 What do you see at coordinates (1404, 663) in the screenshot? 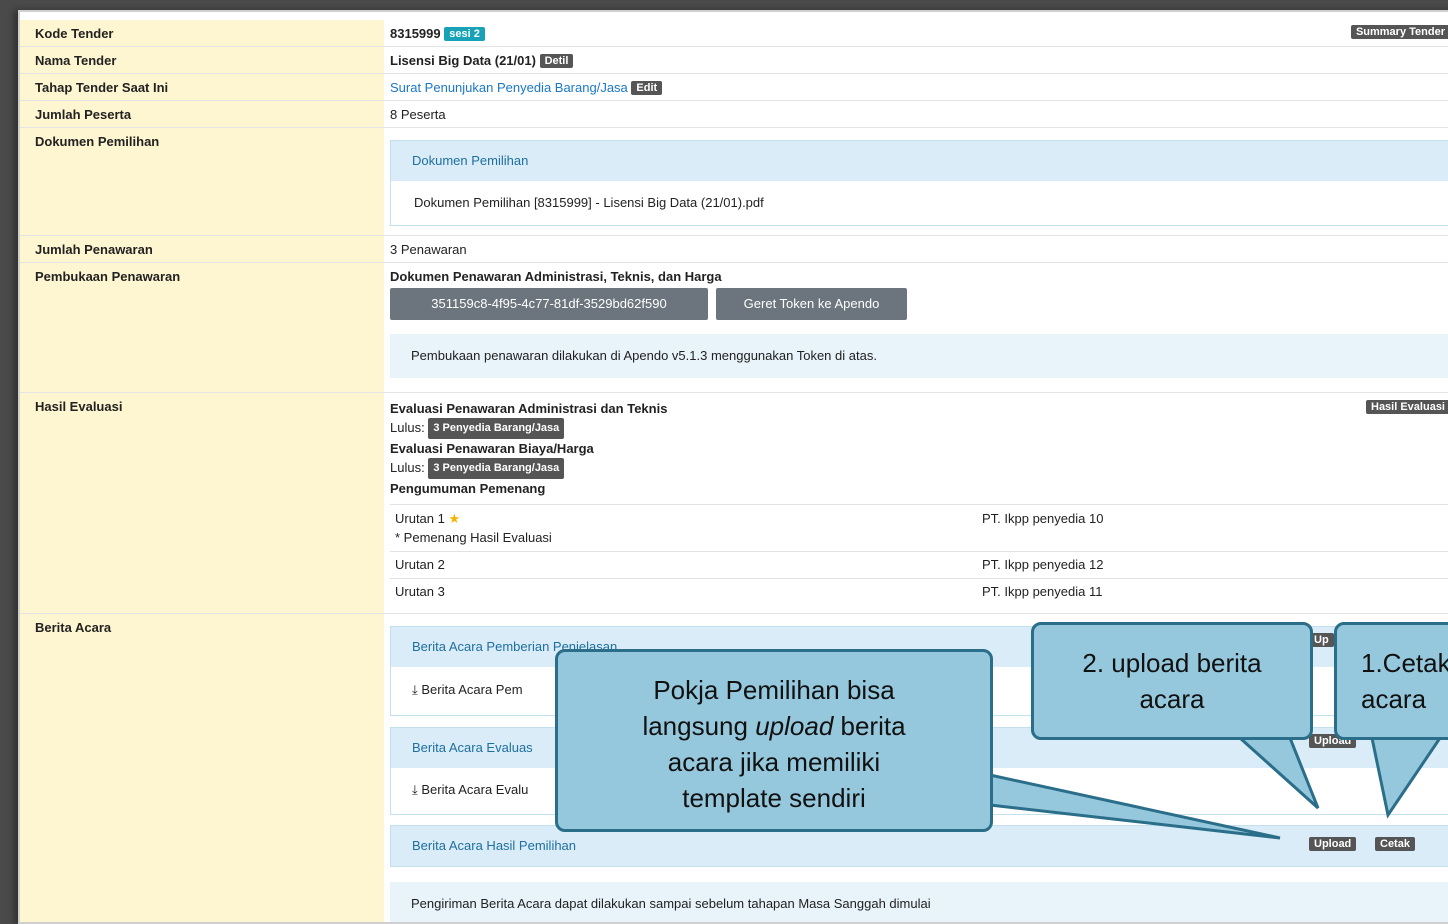
I see `cetak-callout-line1: 1.Cetak` at bounding box center [1404, 663].